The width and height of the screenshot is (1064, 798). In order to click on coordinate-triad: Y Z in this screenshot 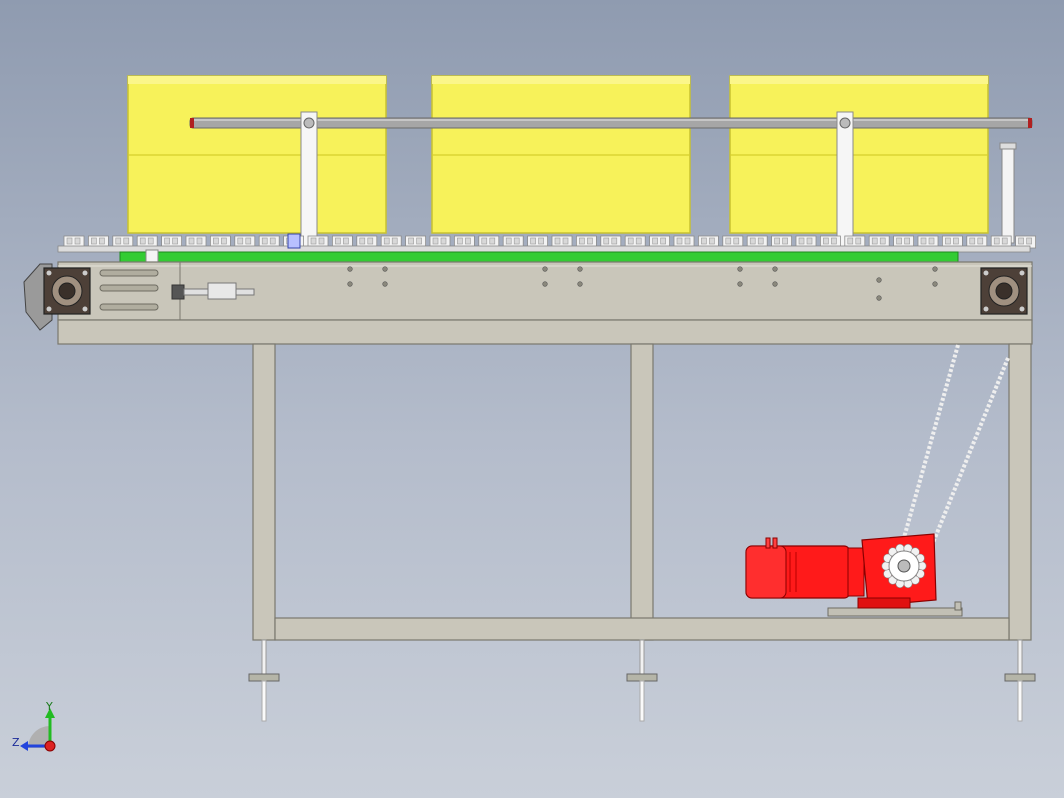, I will do `click(34, 726)`.